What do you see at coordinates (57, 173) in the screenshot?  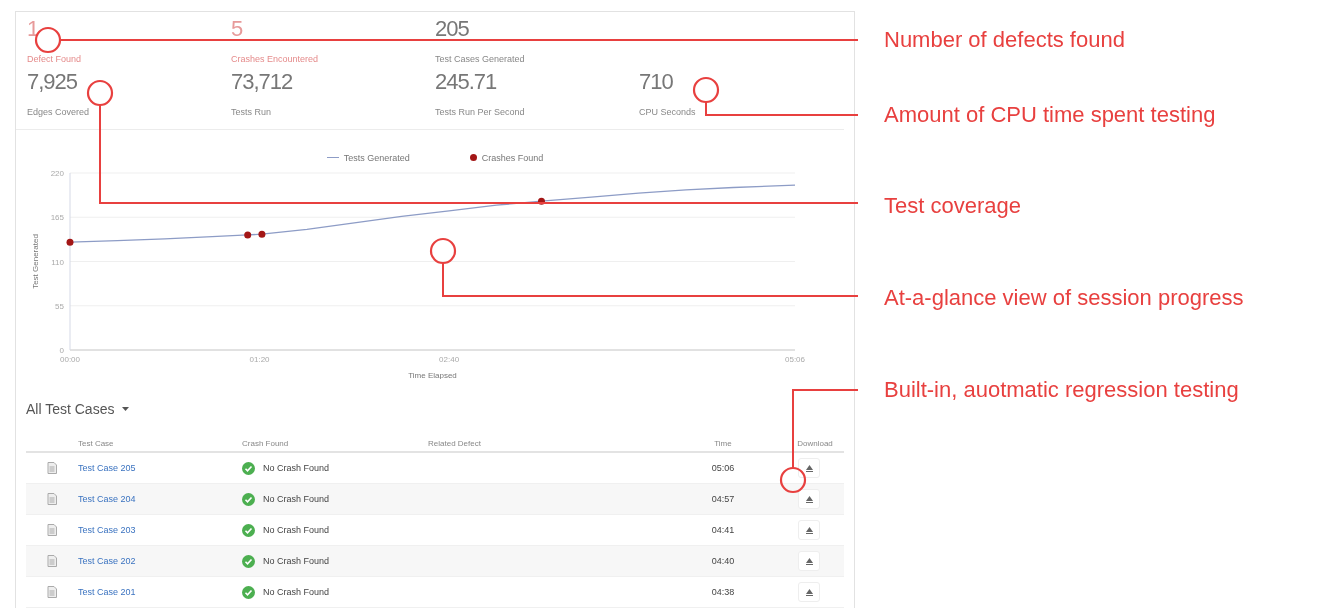 I see `y-tick-label: 220` at bounding box center [57, 173].